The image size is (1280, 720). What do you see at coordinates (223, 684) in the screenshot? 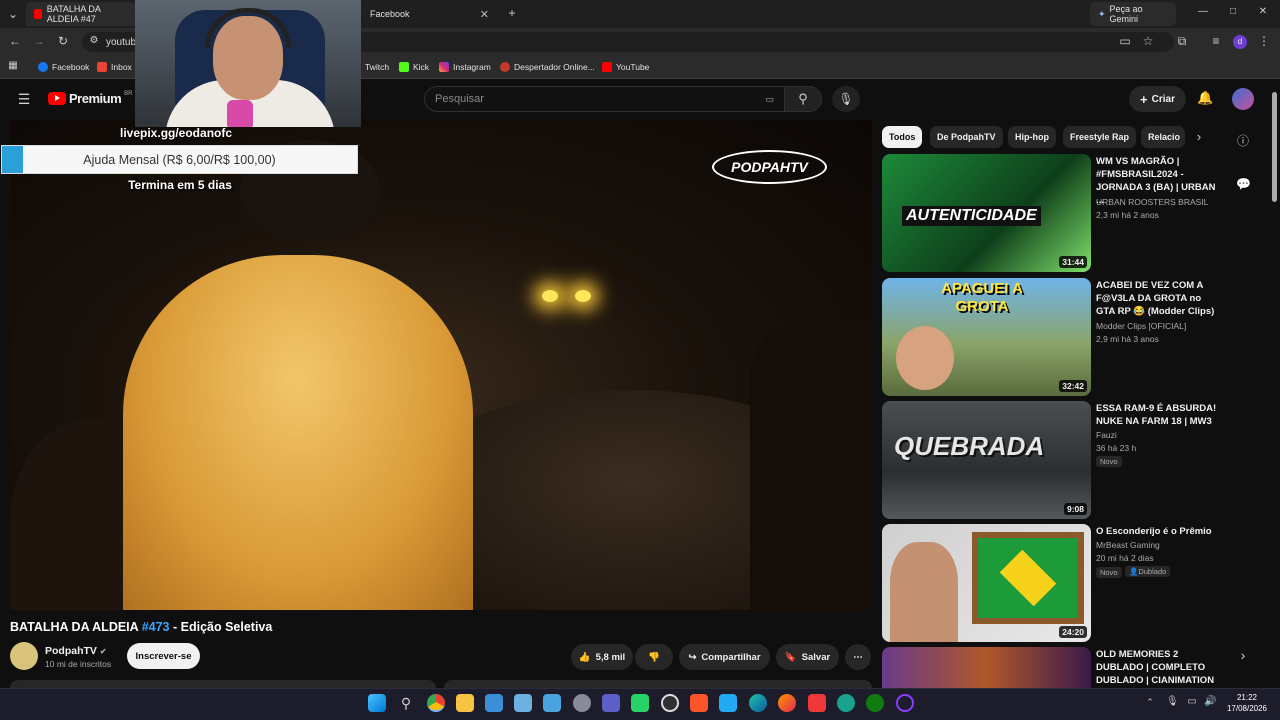
I see `description-box-edge` at bounding box center [223, 684].